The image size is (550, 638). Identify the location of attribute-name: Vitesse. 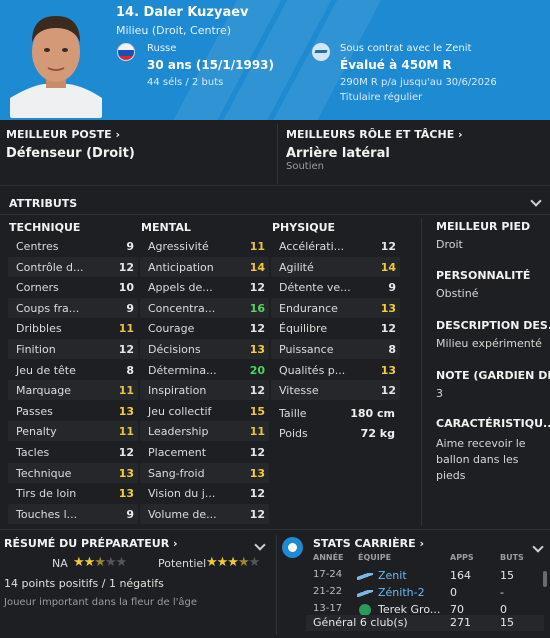
(299, 391).